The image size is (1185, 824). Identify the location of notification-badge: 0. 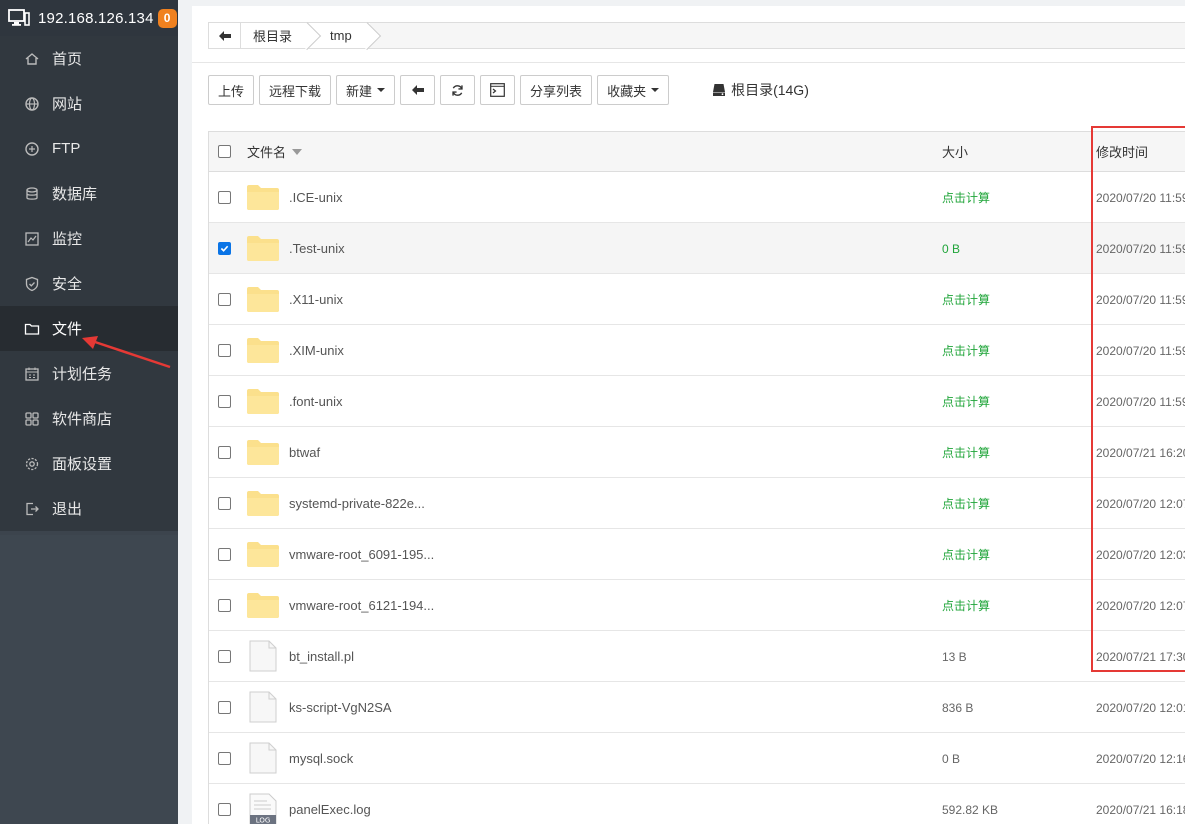
(167, 18).